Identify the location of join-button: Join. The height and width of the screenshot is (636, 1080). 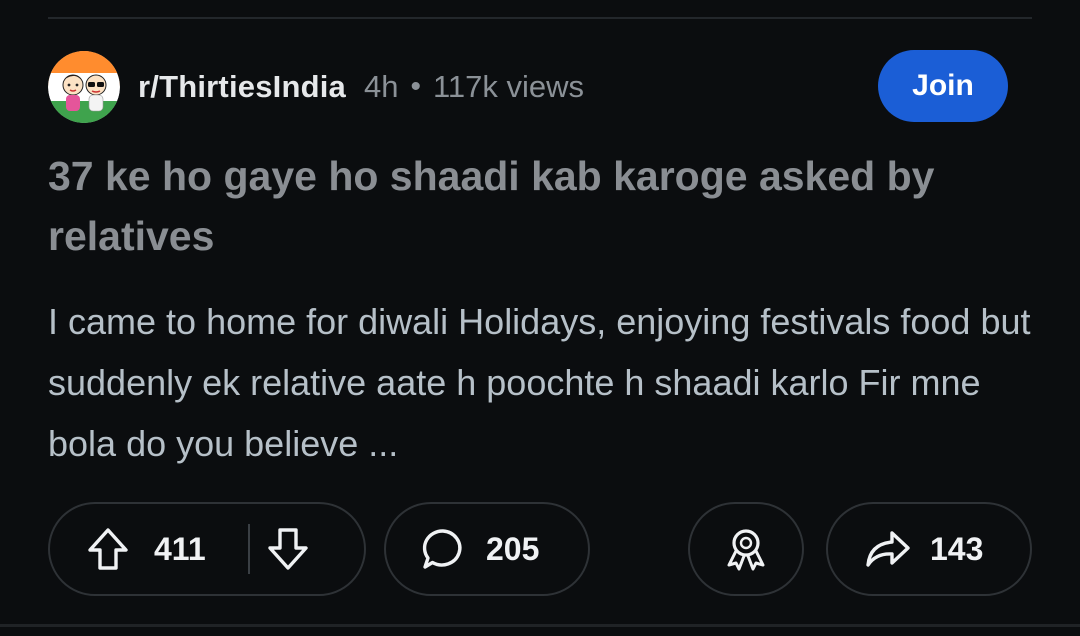
(943, 86).